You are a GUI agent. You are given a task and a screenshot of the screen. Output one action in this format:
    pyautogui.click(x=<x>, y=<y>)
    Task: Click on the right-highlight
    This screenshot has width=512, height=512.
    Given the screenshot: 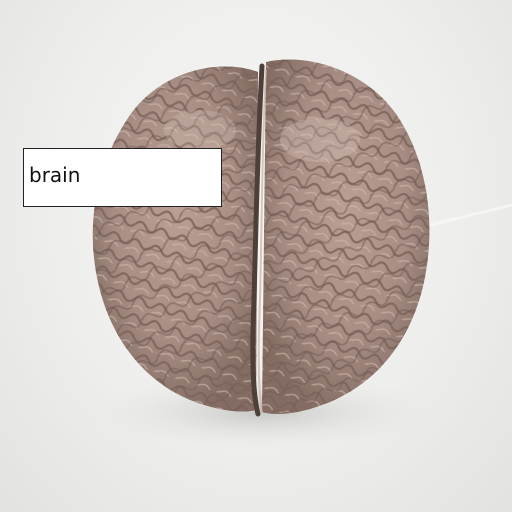 What is the action you would take?
    pyautogui.click(x=320, y=140)
    